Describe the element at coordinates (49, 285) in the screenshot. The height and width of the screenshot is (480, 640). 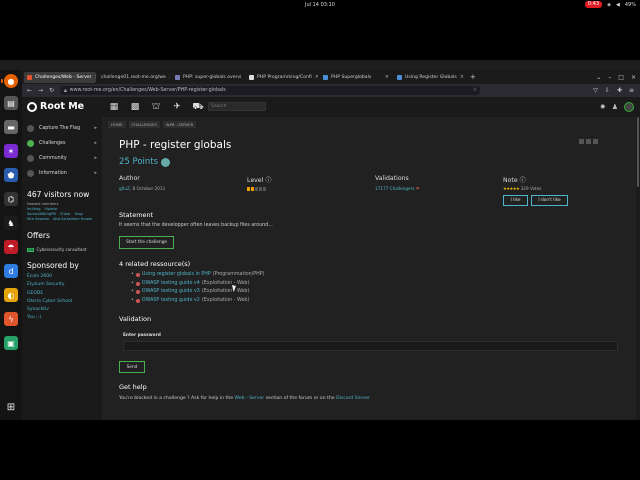
I see `sponsor-link: Elysium Security` at that location.